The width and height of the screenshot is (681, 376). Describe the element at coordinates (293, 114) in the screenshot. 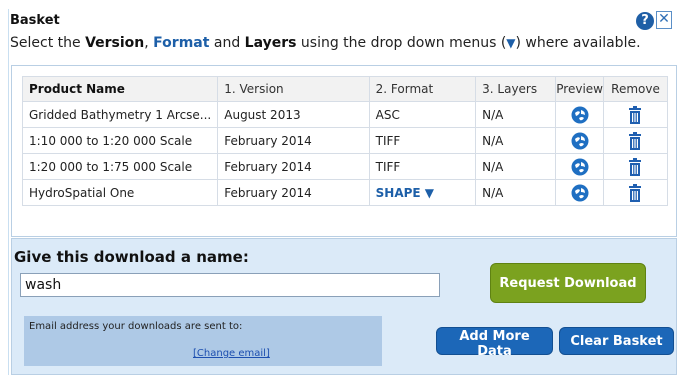

I see `cell-version: August 2013` at that location.